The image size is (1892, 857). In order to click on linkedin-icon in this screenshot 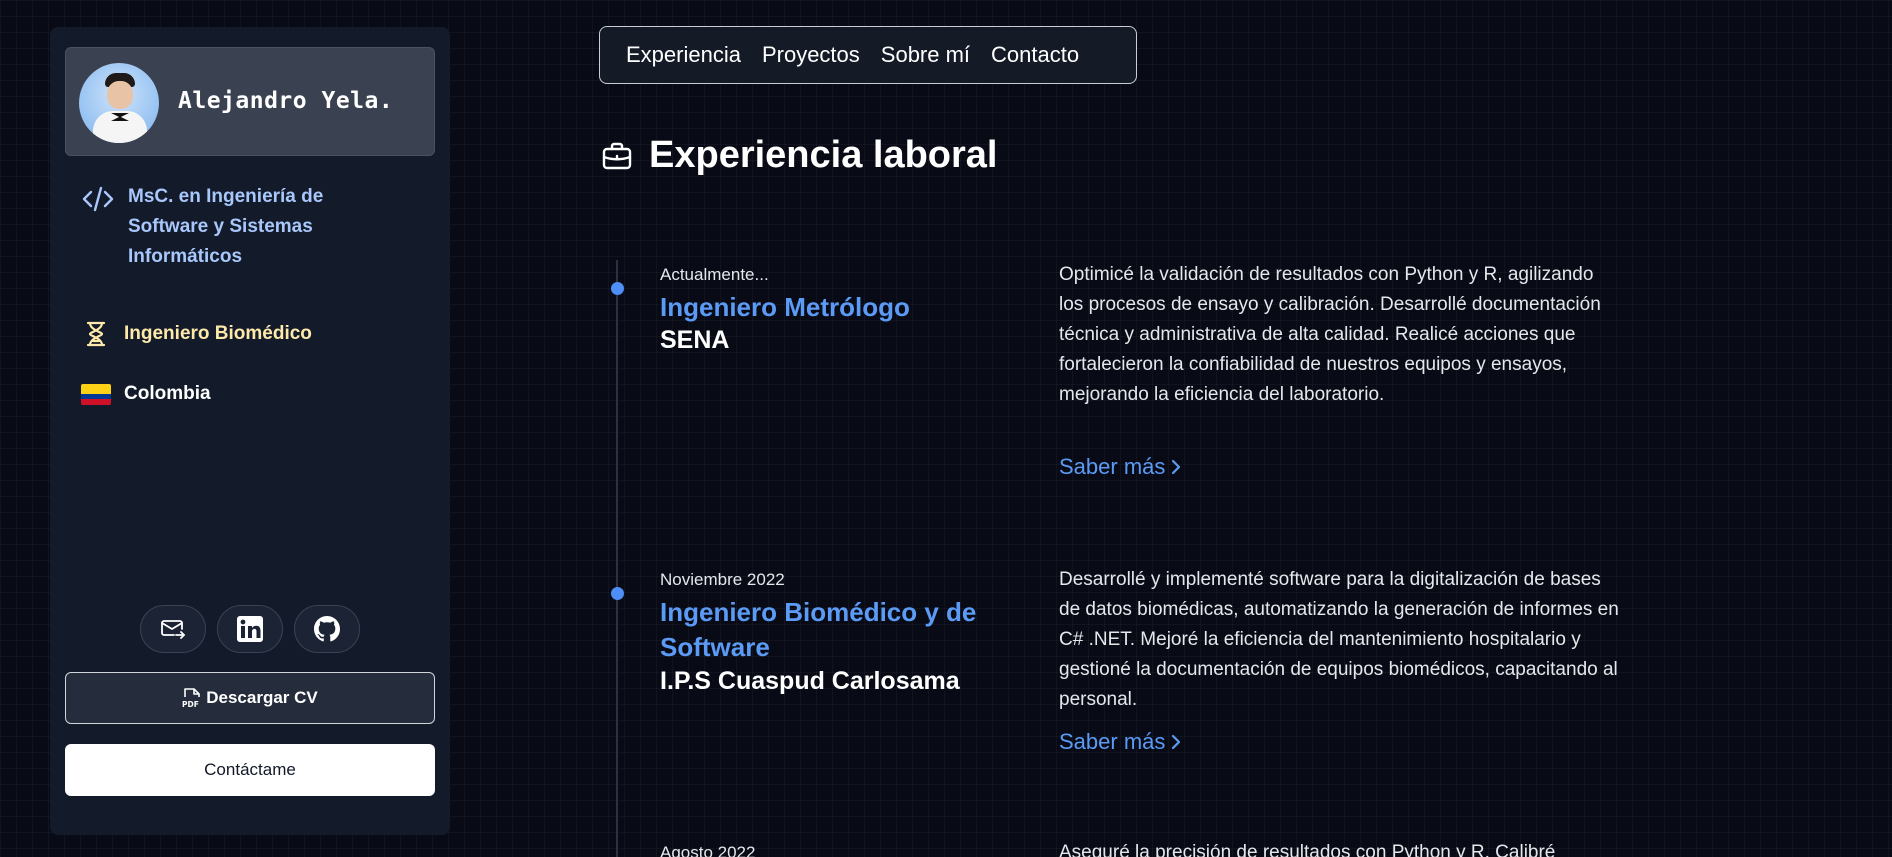, I will do `click(250, 629)`.